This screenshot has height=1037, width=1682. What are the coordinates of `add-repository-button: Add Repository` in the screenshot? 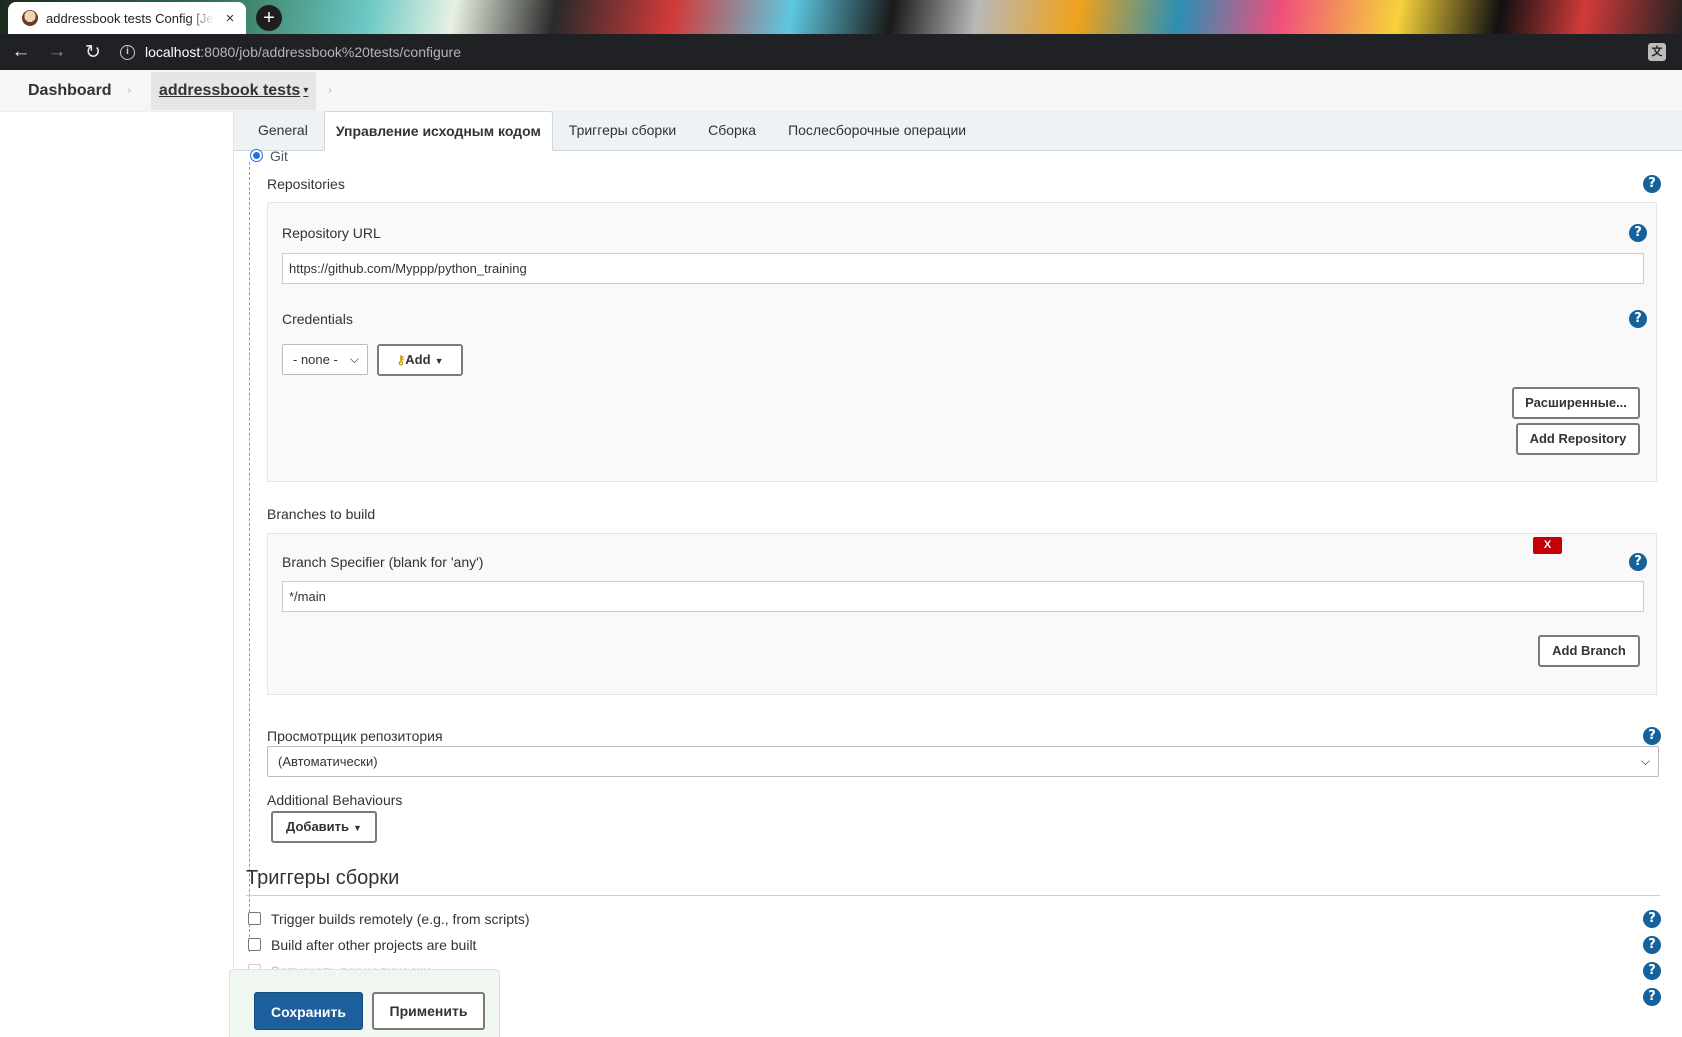 It's located at (1578, 439).